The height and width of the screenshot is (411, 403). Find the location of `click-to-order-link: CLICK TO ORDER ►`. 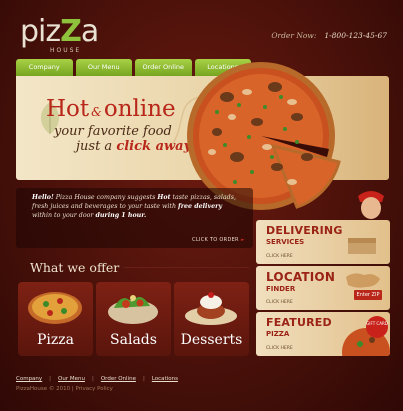

click-to-order-link: CLICK TO ORDER ► is located at coordinates (218, 240).